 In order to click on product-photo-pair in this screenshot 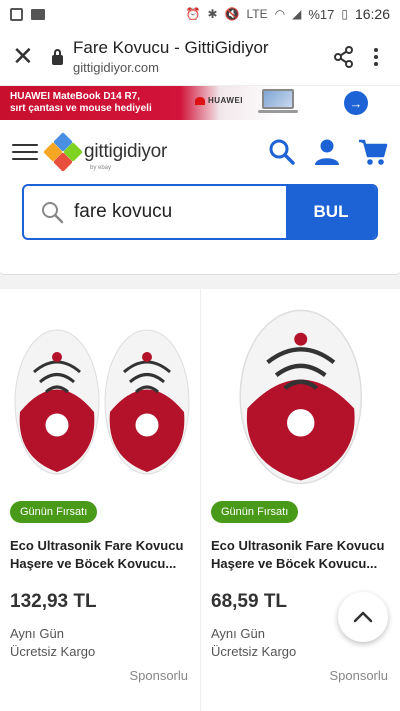, I will do `click(102, 402)`.